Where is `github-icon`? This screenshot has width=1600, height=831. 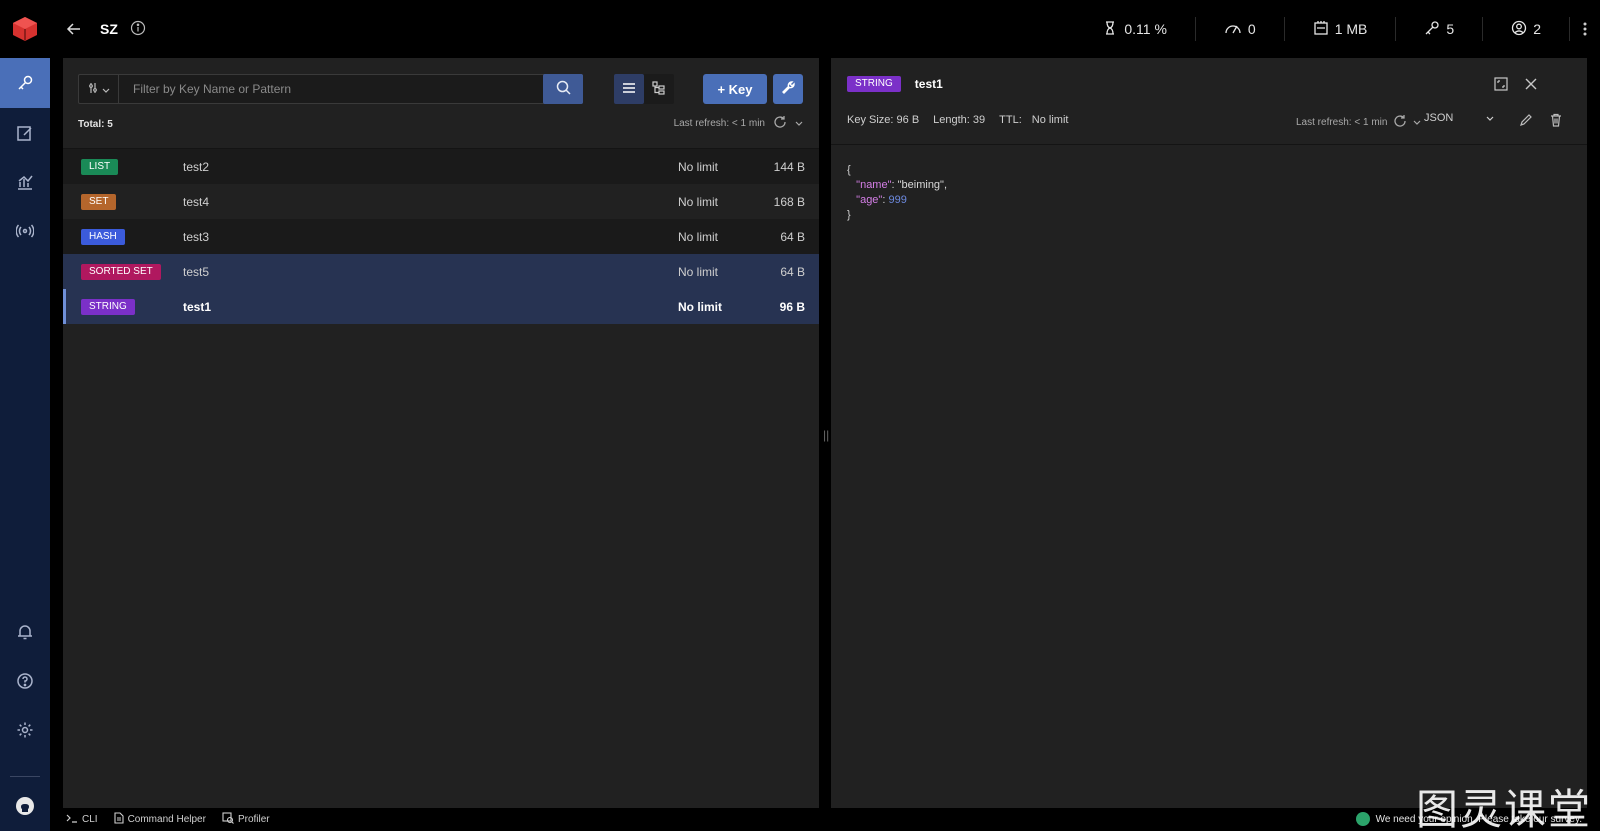 github-icon is located at coordinates (25, 806).